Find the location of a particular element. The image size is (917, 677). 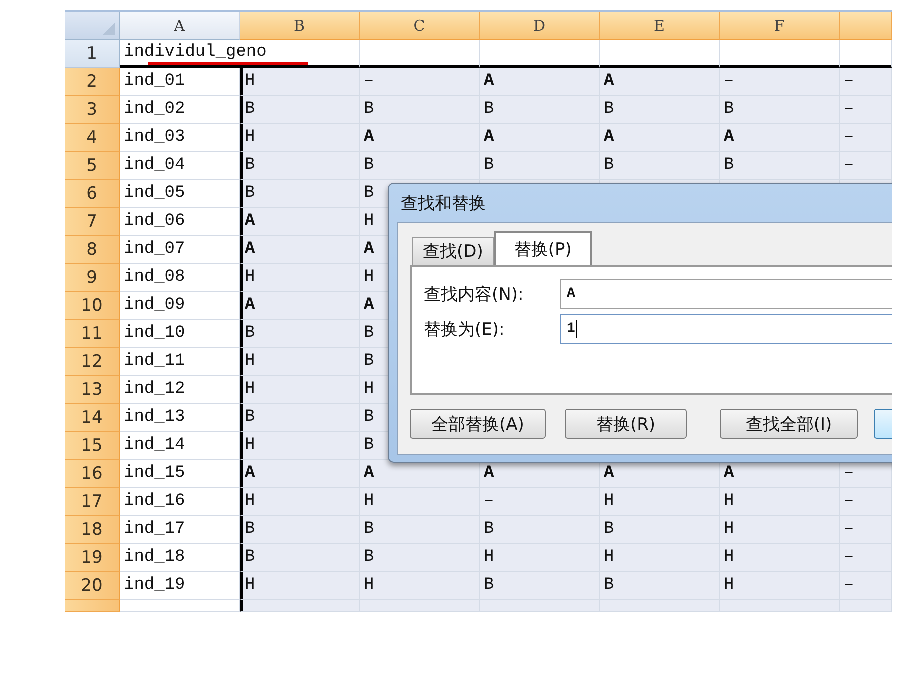

row-header: 17 is located at coordinates (92, 502).